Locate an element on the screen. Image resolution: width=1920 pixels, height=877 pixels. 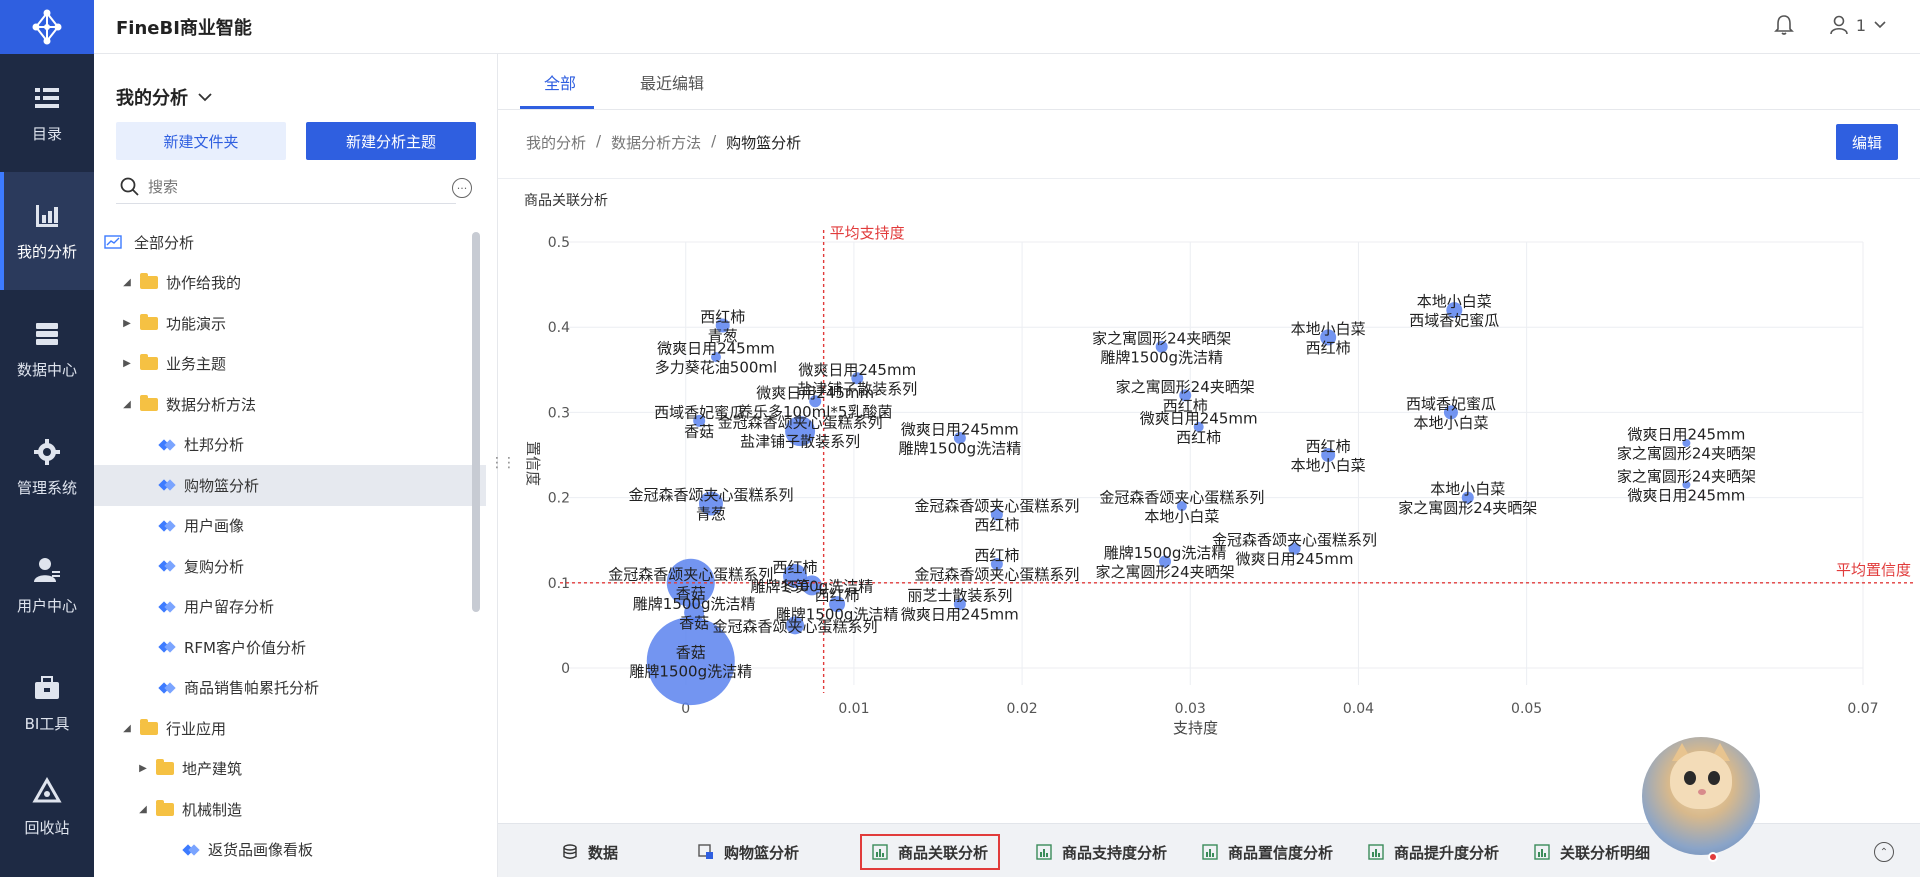
nav-data-center: 数据中心 is located at coordinates (47, 349).